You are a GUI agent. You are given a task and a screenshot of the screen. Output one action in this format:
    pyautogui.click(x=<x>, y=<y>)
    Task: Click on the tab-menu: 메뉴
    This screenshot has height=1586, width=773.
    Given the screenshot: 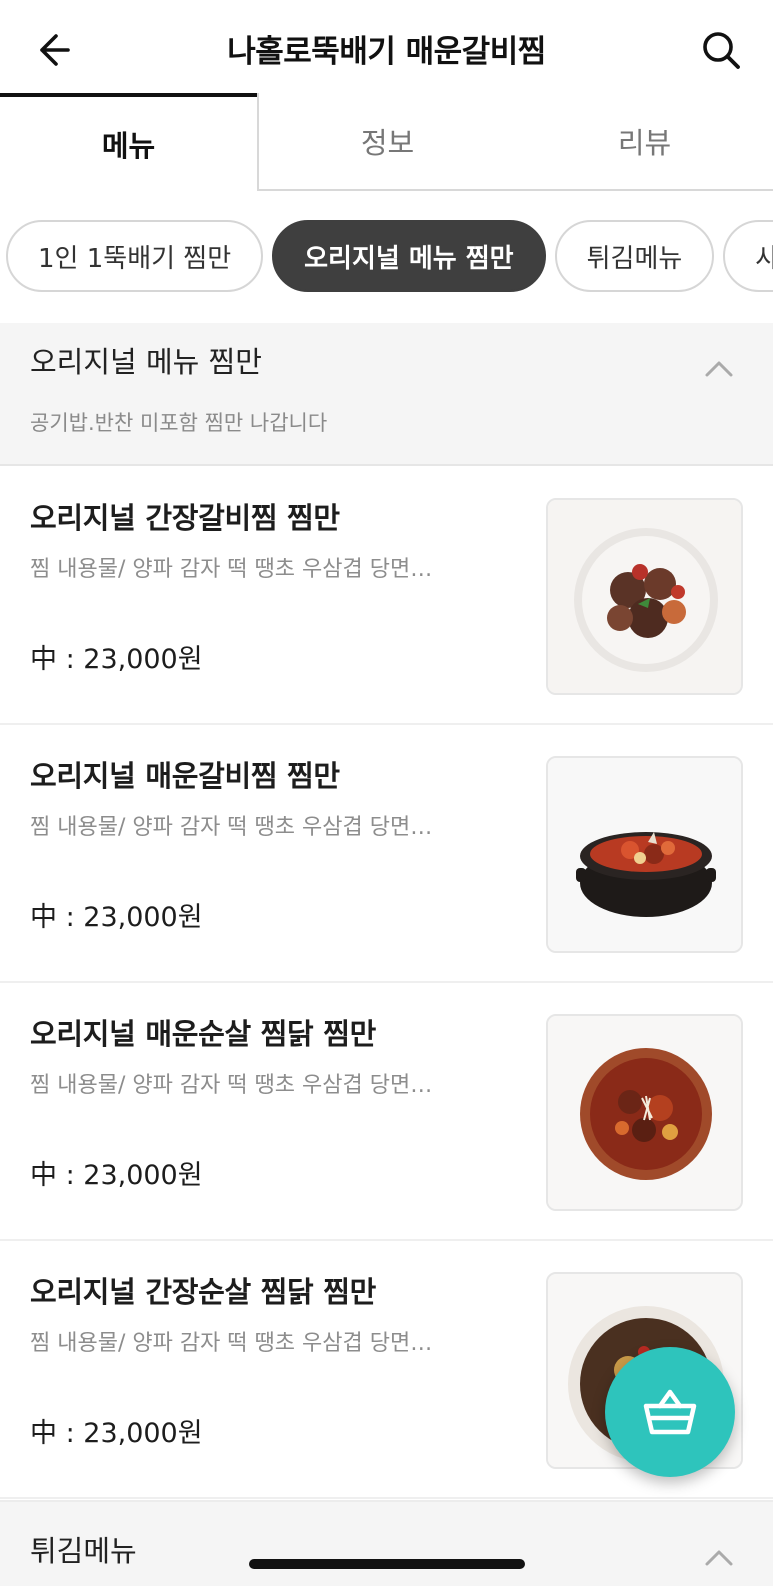 What is the action you would take?
    pyautogui.click(x=128, y=142)
    